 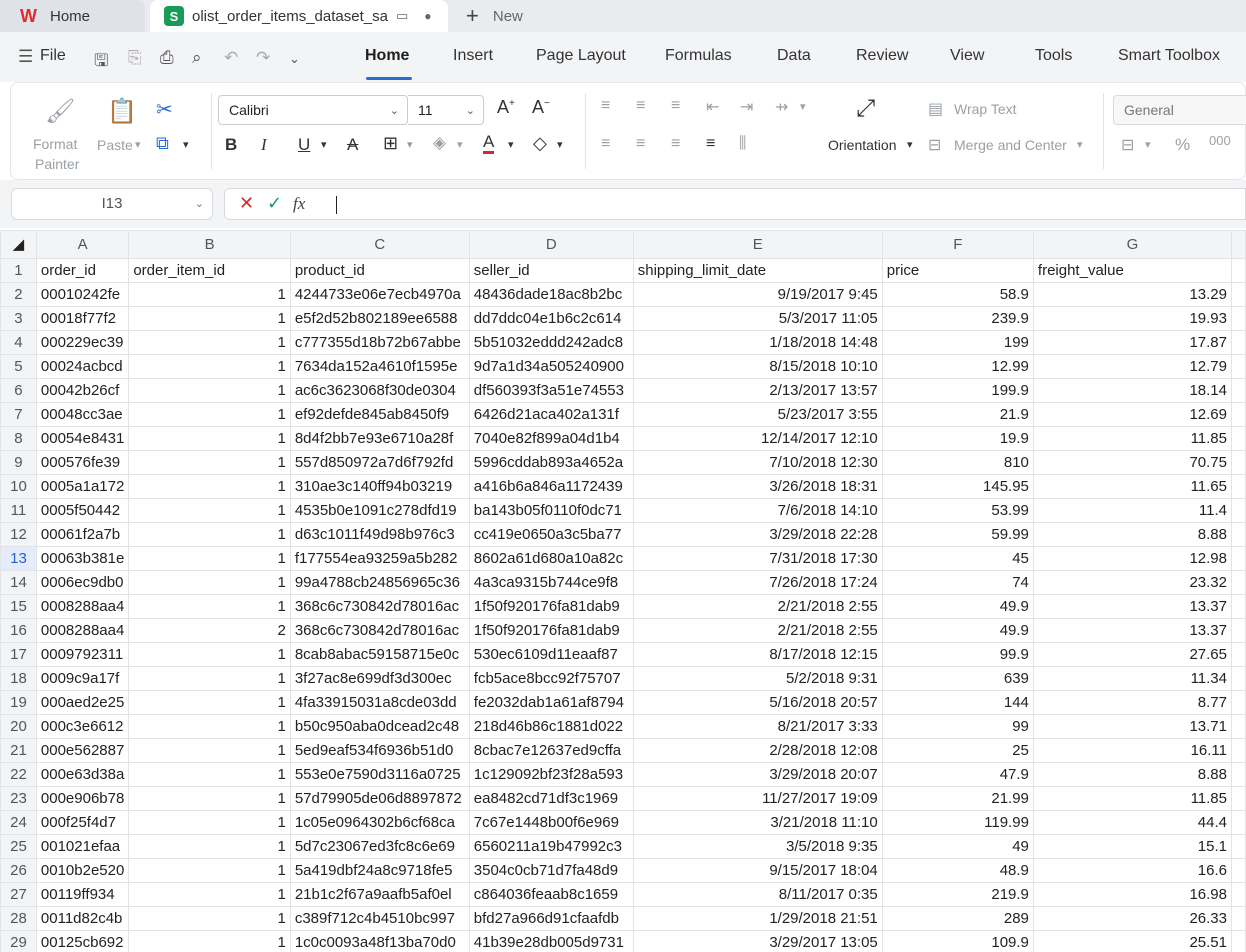 I want to click on menu-tab-review: Review, so click(x=882, y=56).